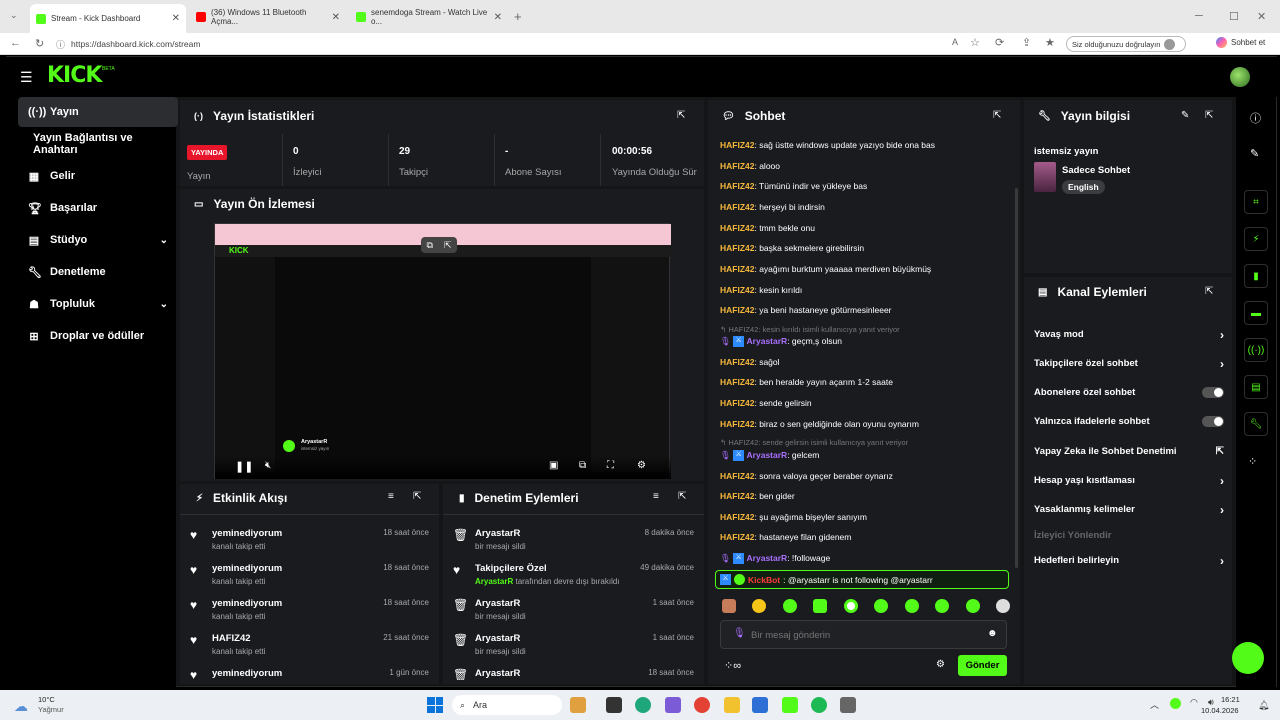 This screenshot has width=1280, height=720. Describe the element at coordinates (1194, 702) in the screenshot. I see `wifi-icon: ◠` at that location.